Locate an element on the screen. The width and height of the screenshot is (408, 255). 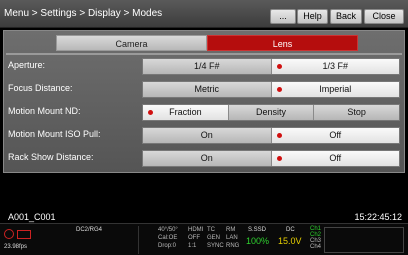
setting-label: Rack Show Distance: is located at coordinates (51, 157).